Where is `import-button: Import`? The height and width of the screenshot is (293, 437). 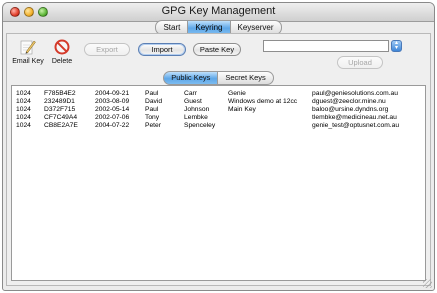
import-button: Import is located at coordinates (162, 49).